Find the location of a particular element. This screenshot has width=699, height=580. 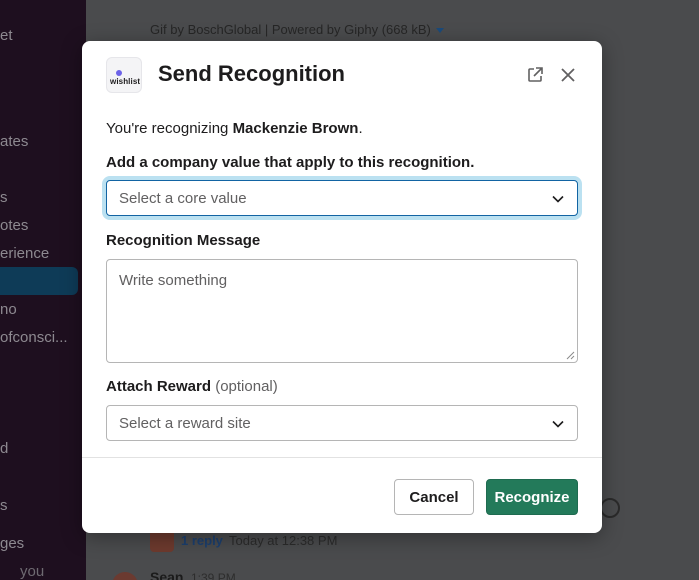

footer-divider is located at coordinates (342, 457).